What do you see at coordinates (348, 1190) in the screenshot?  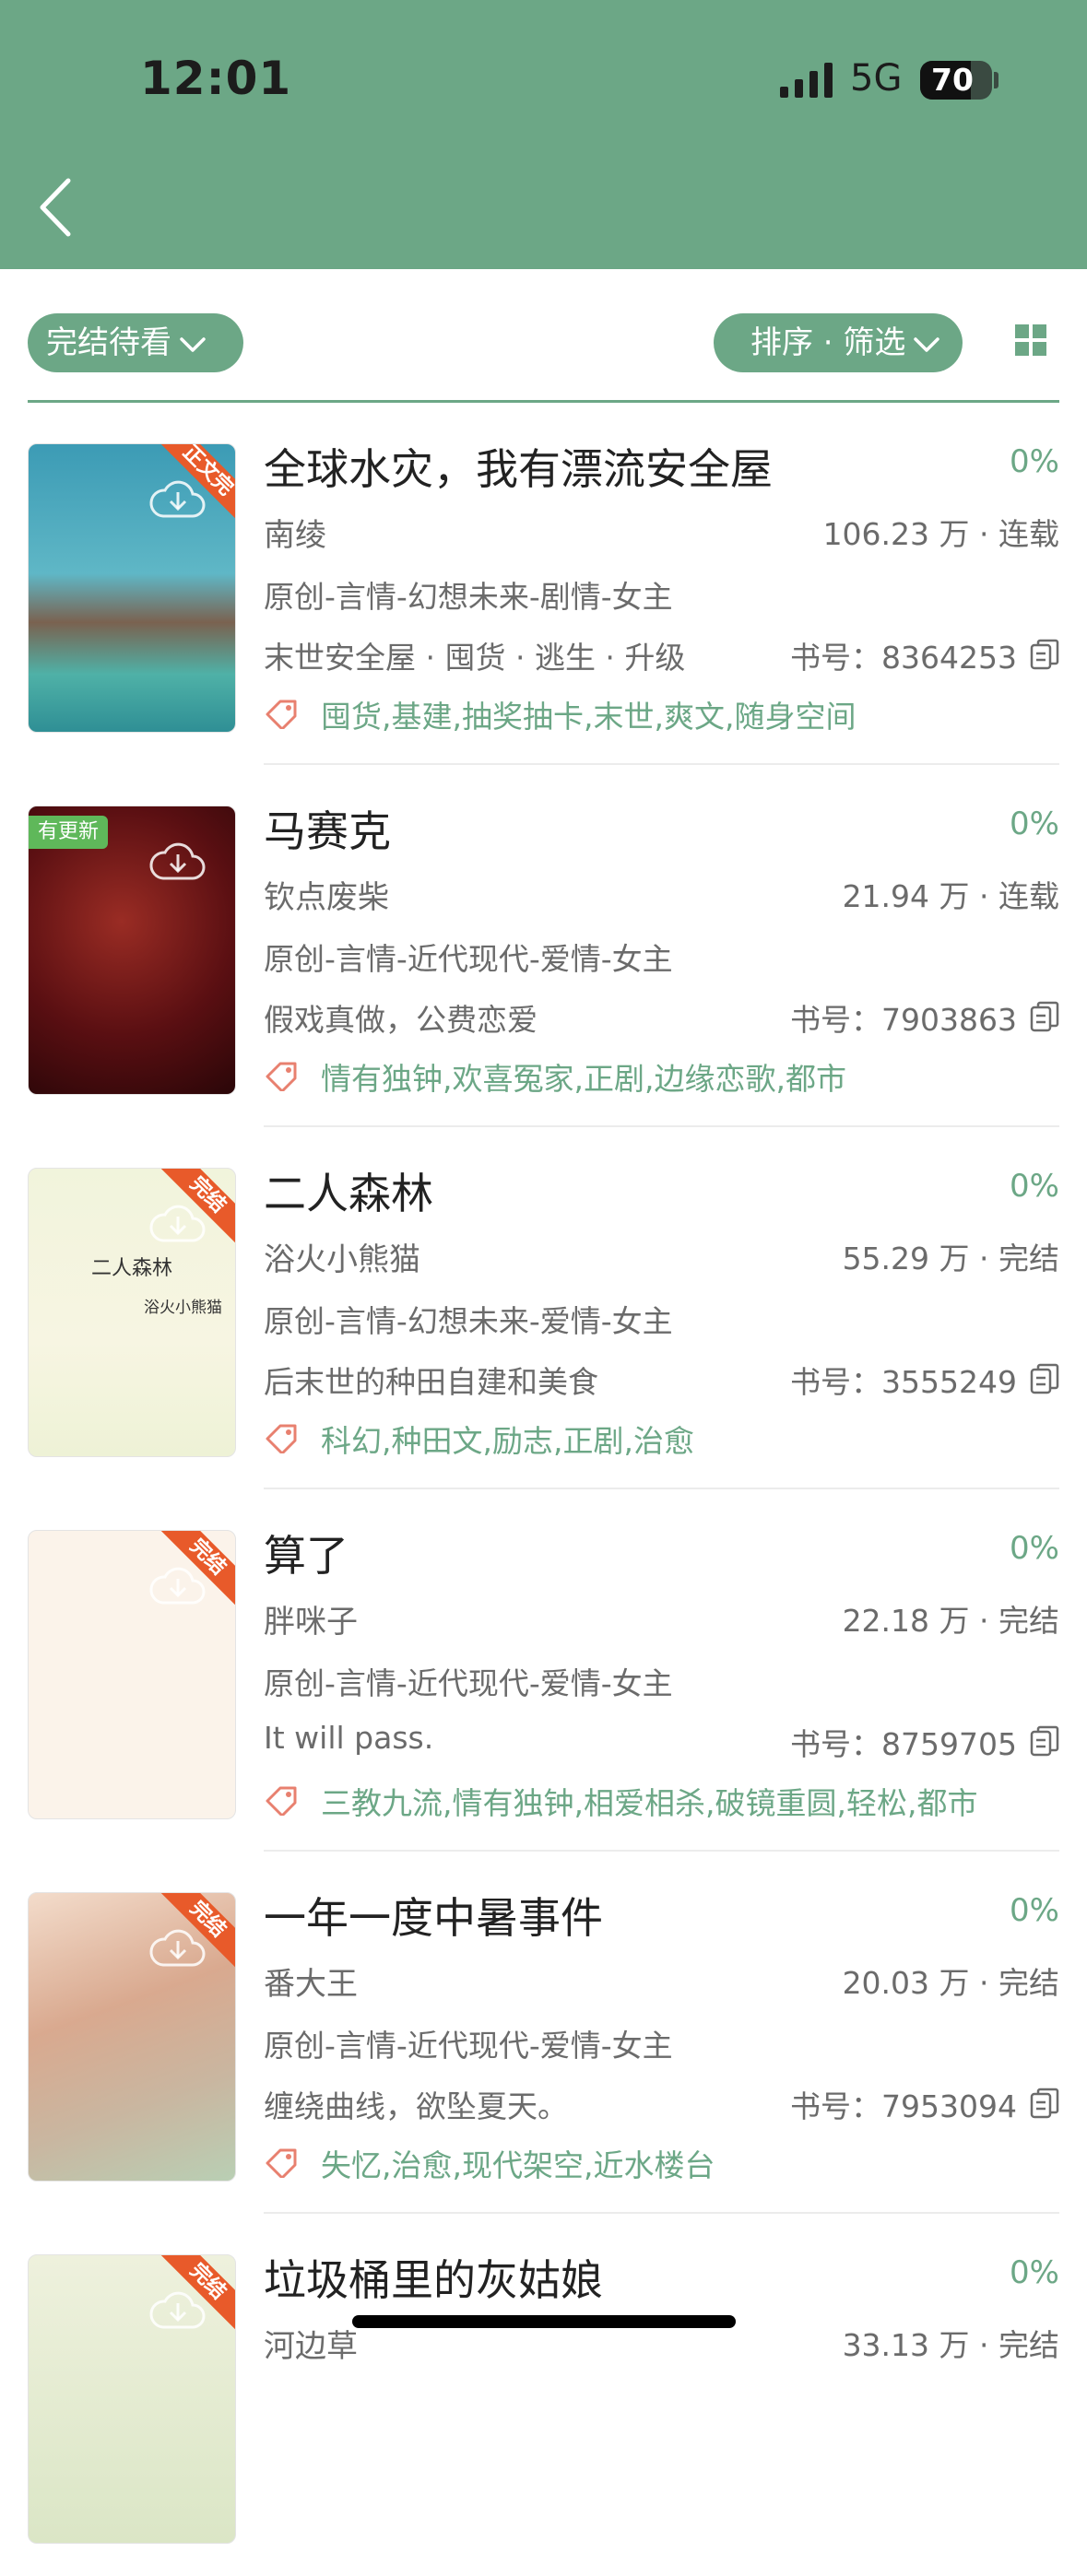 I see `book-title: 二人森林` at bounding box center [348, 1190].